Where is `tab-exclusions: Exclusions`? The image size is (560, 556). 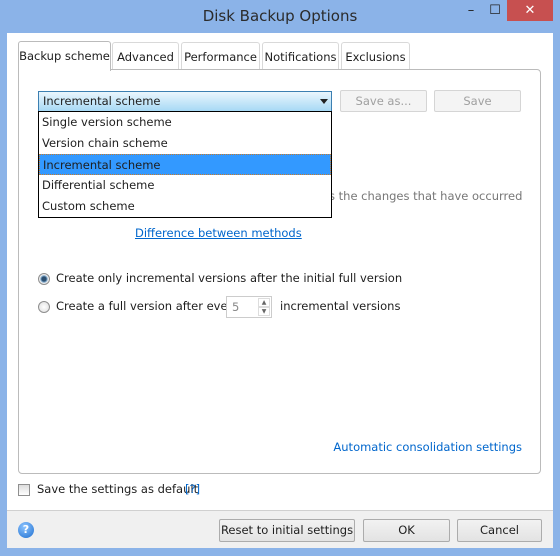 tab-exclusions: Exclusions is located at coordinates (375, 56).